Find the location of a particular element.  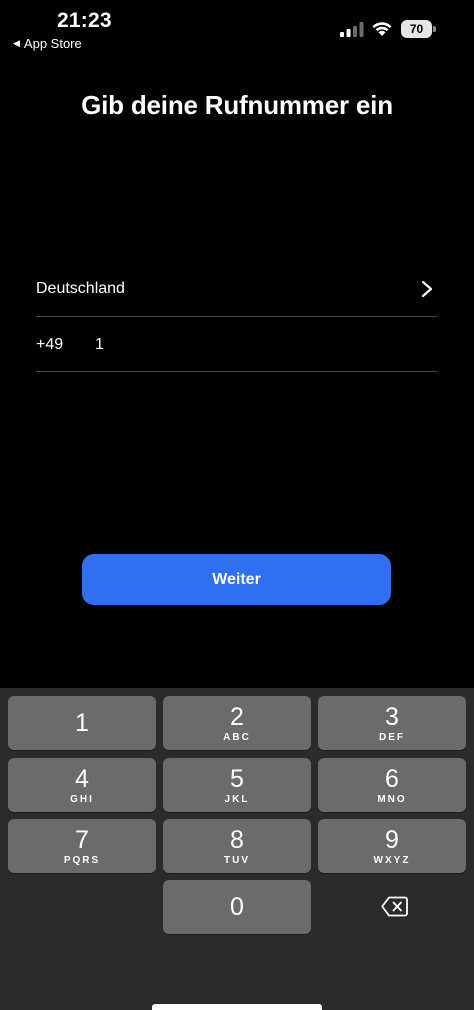

key-digit: 2 is located at coordinates (237, 717).